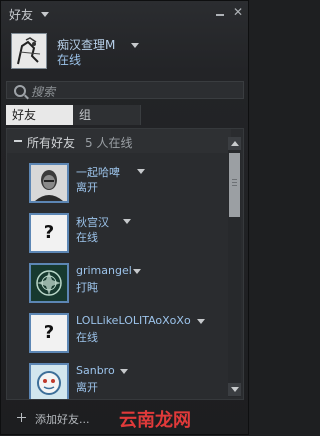  What do you see at coordinates (238, 12) in the screenshot?
I see `close-icon: ✕` at bounding box center [238, 12].